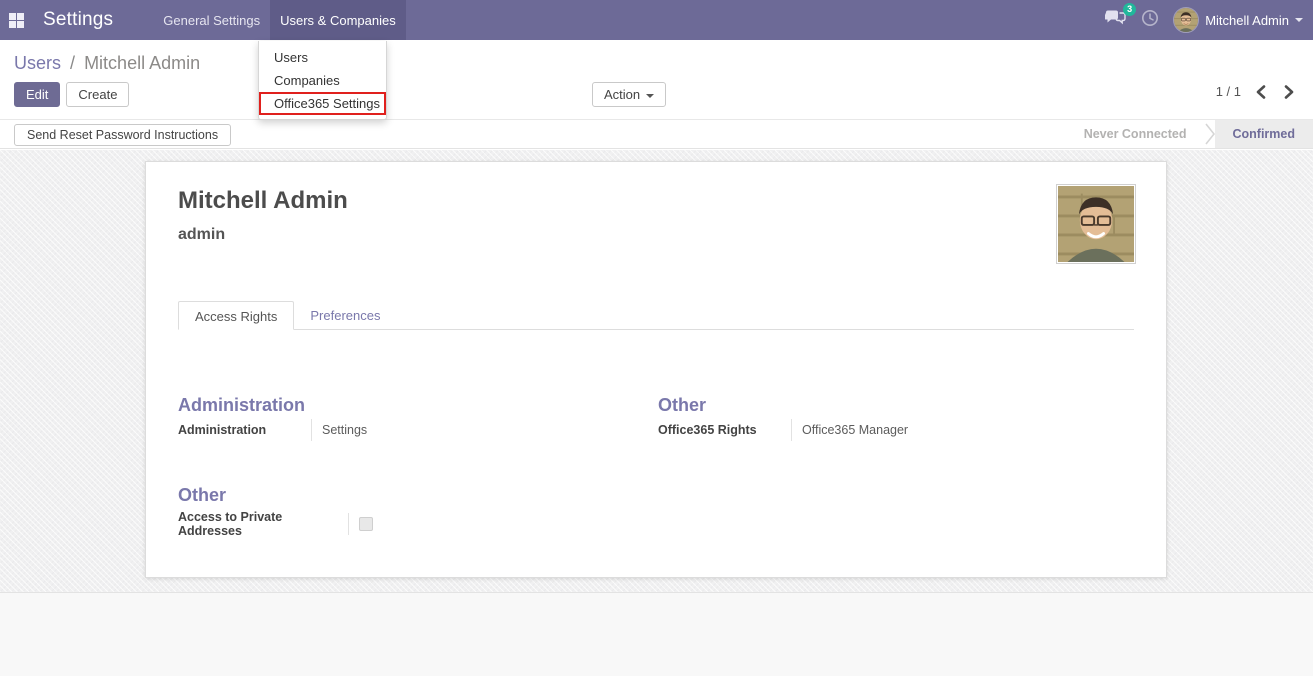 The image size is (1313, 676). Describe the element at coordinates (338, 20) in the screenshot. I see `menu-users-companies: Users & Companies` at that location.